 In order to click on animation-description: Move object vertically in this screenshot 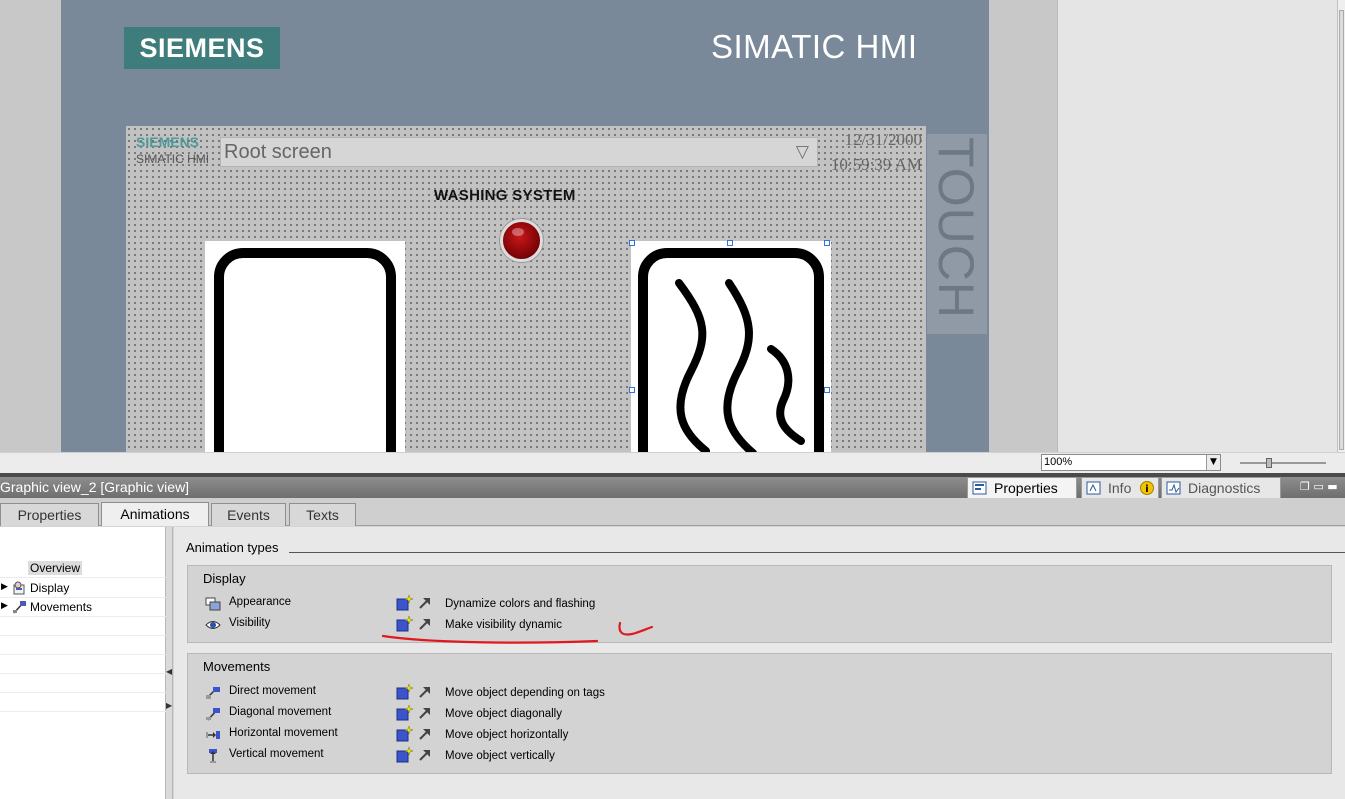, I will do `click(500, 756)`.